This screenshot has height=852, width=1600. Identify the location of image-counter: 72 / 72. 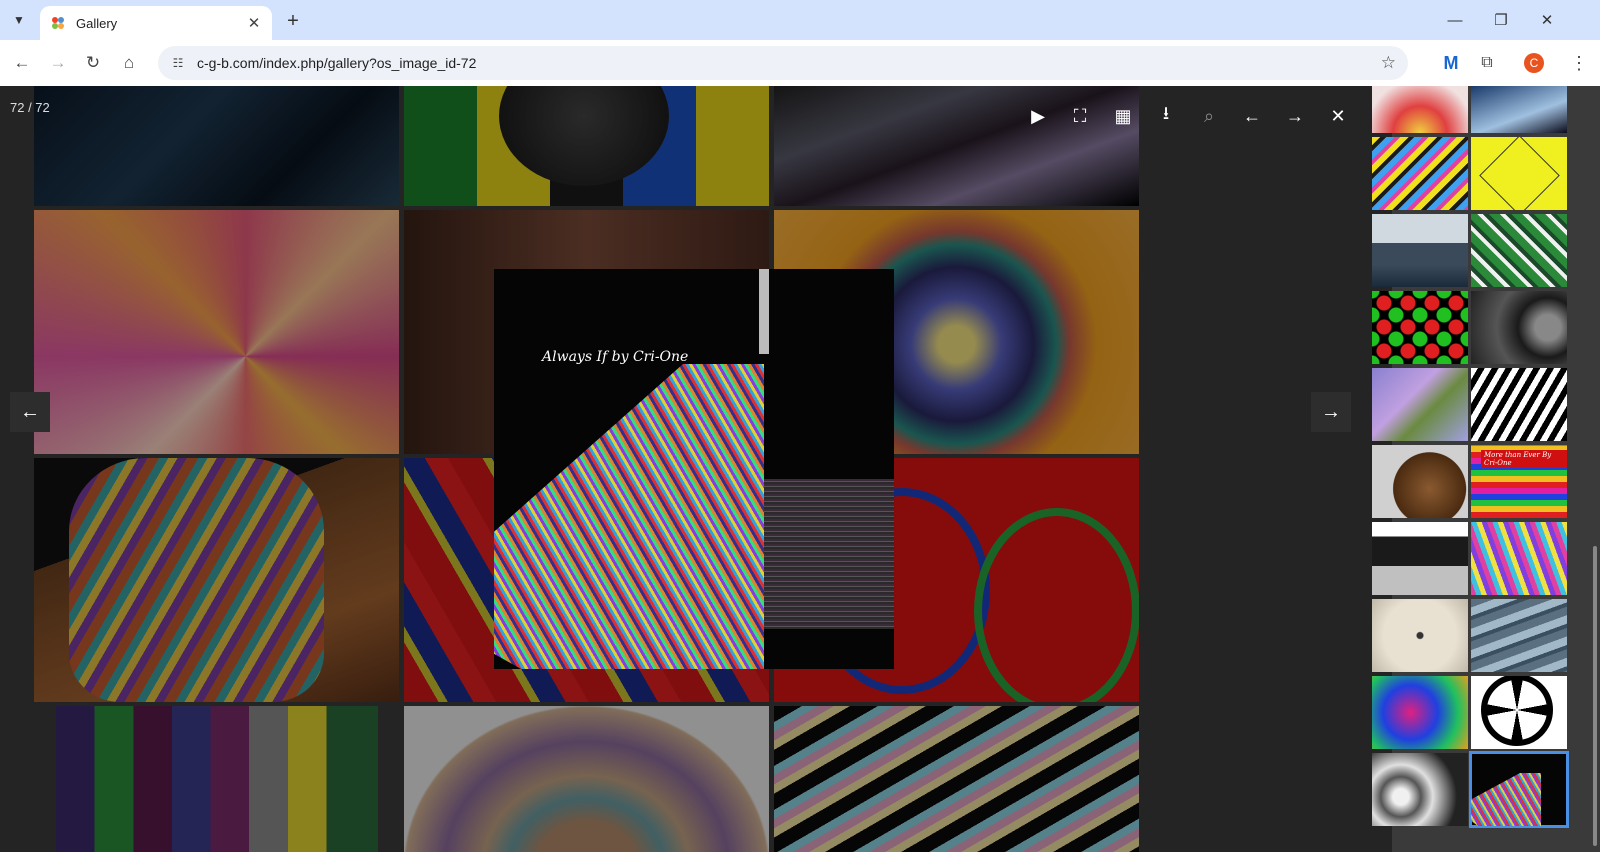
(30, 107).